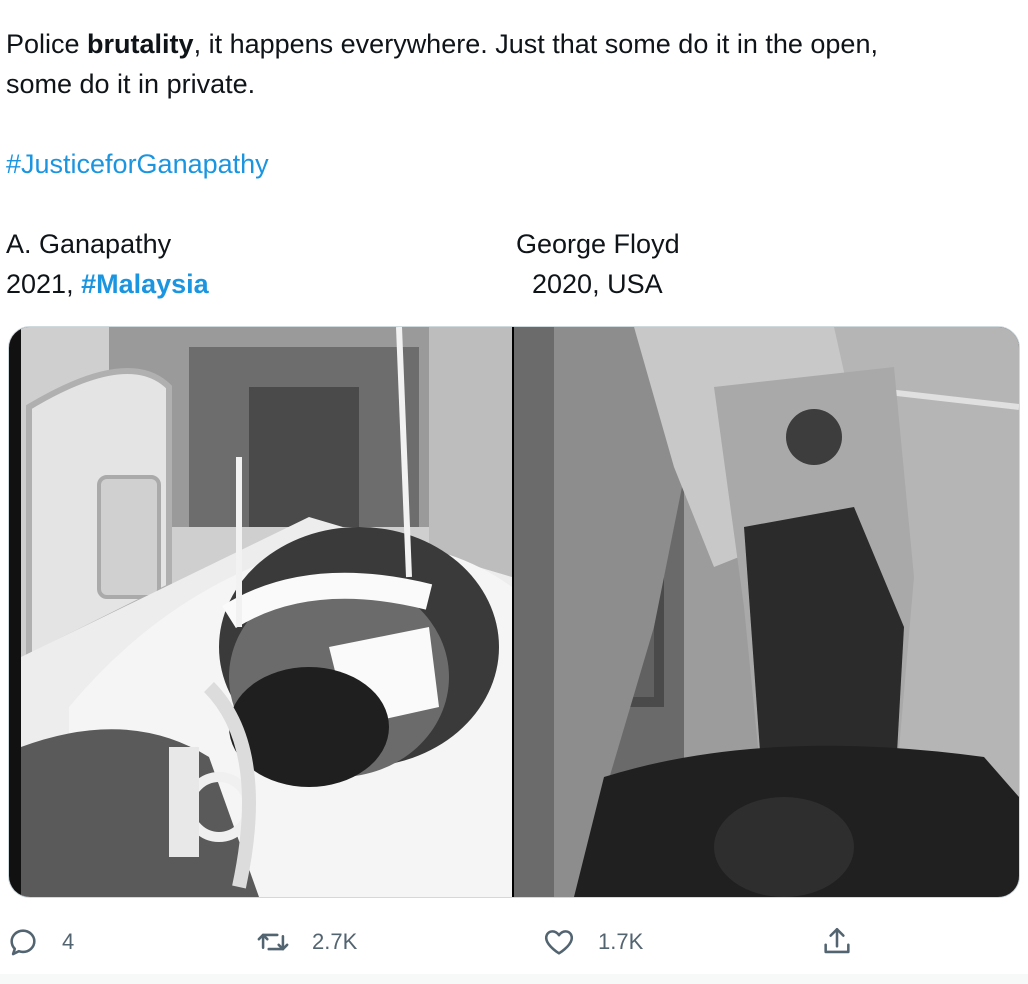 This screenshot has height=984, width=1028. Describe the element at coordinates (145, 284) in the screenshot. I see `hashtag-link-malaysia: #Malaysia` at that location.